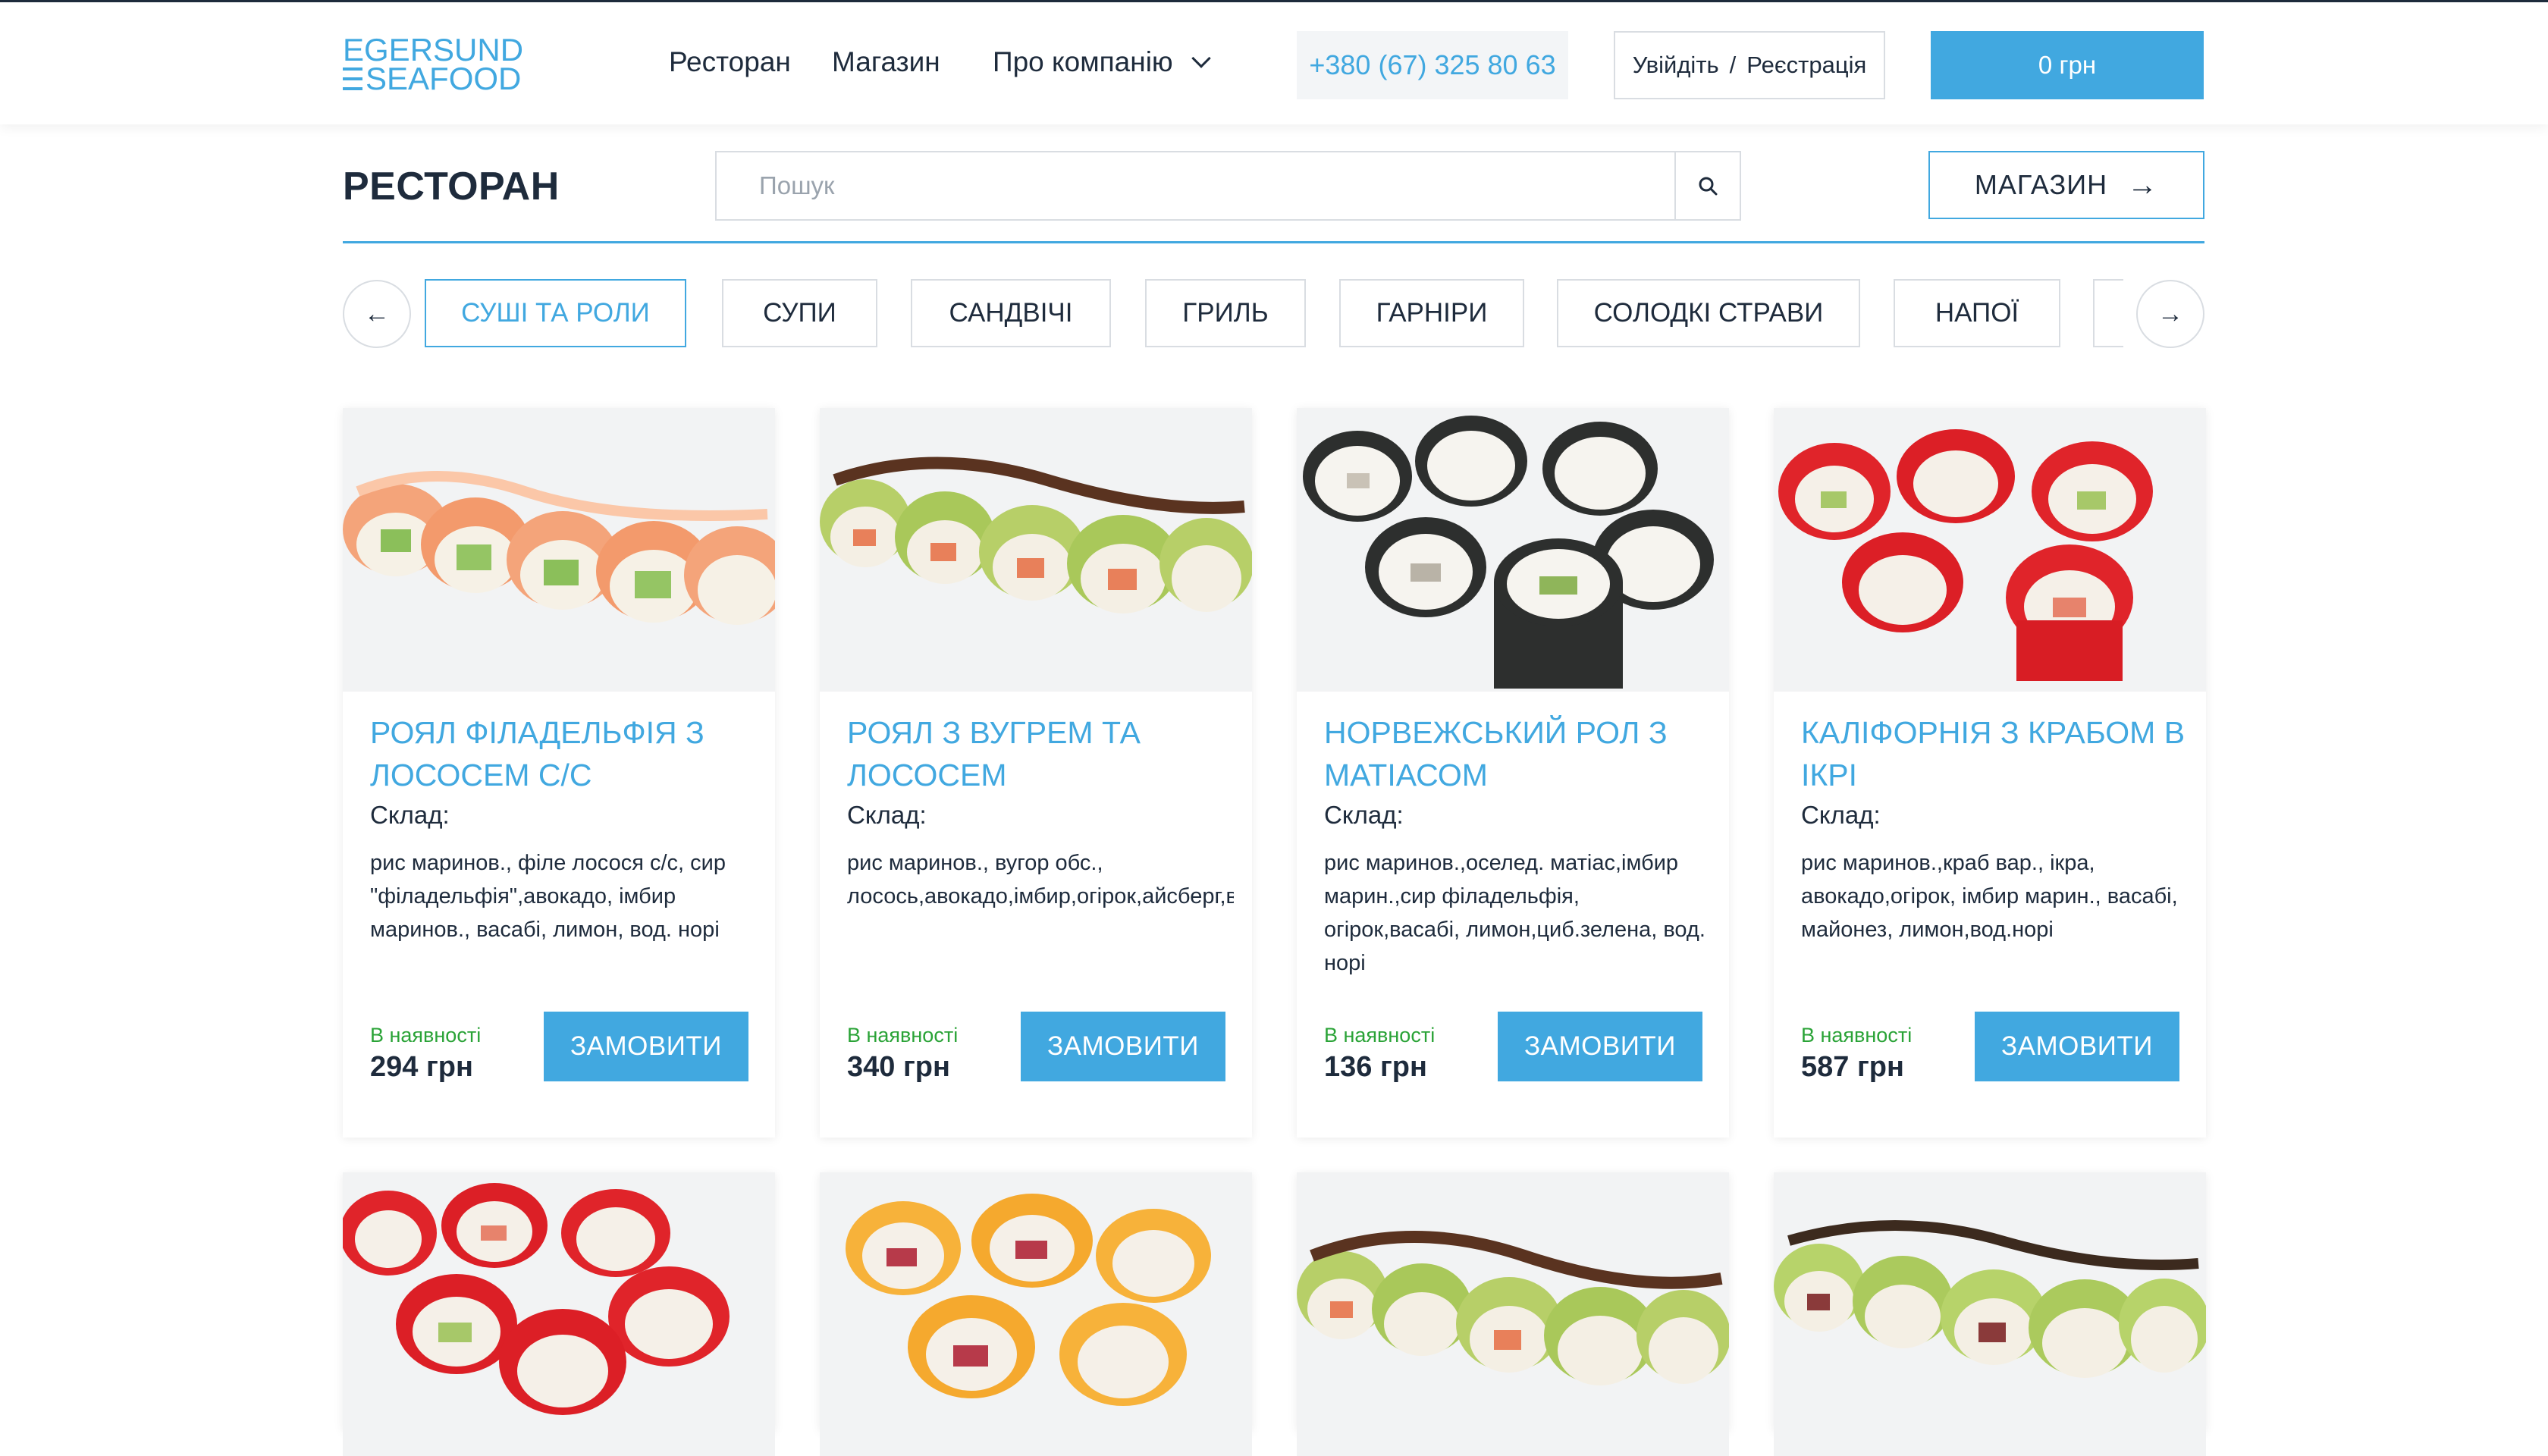  Describe the element at coordinates (2067, 65) in the screenshot. I see `cart-button: 0 грн` at that location.